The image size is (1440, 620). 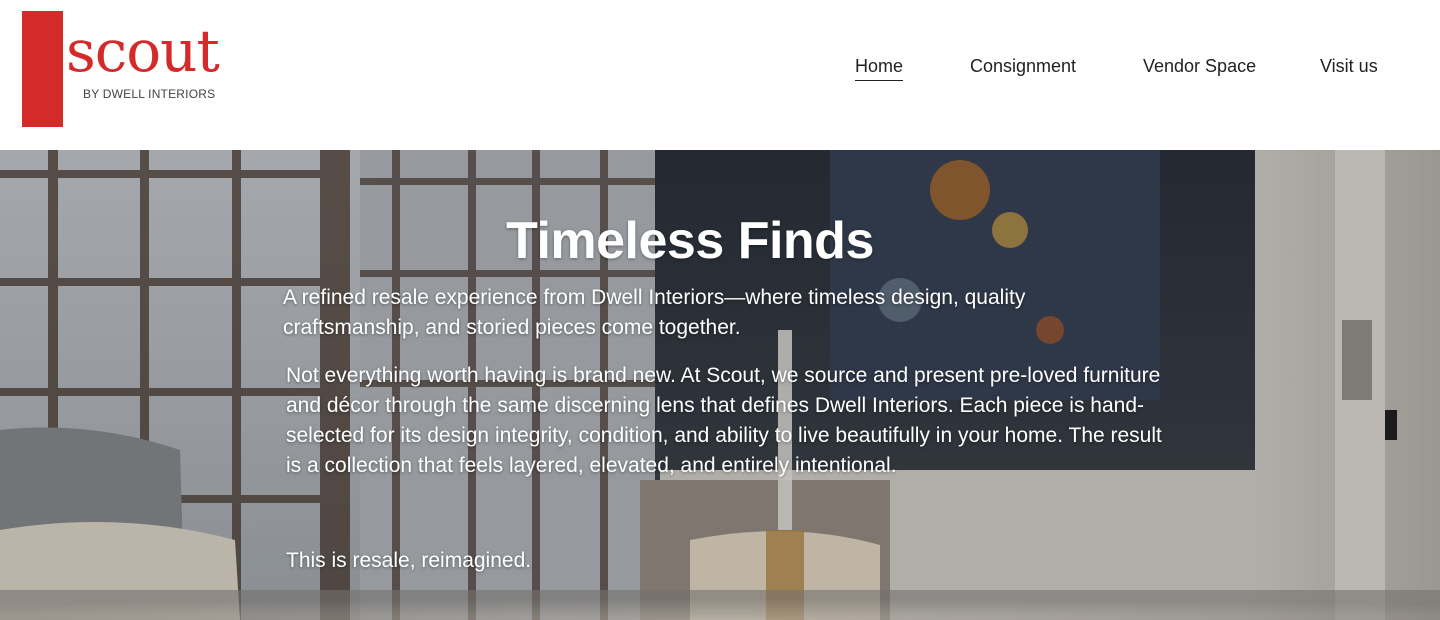 What do you see at coordinates (1349, 66) in the screenshot?
I see `nav-item-visit-us: Visit us` at bounding box center [1349, 66].